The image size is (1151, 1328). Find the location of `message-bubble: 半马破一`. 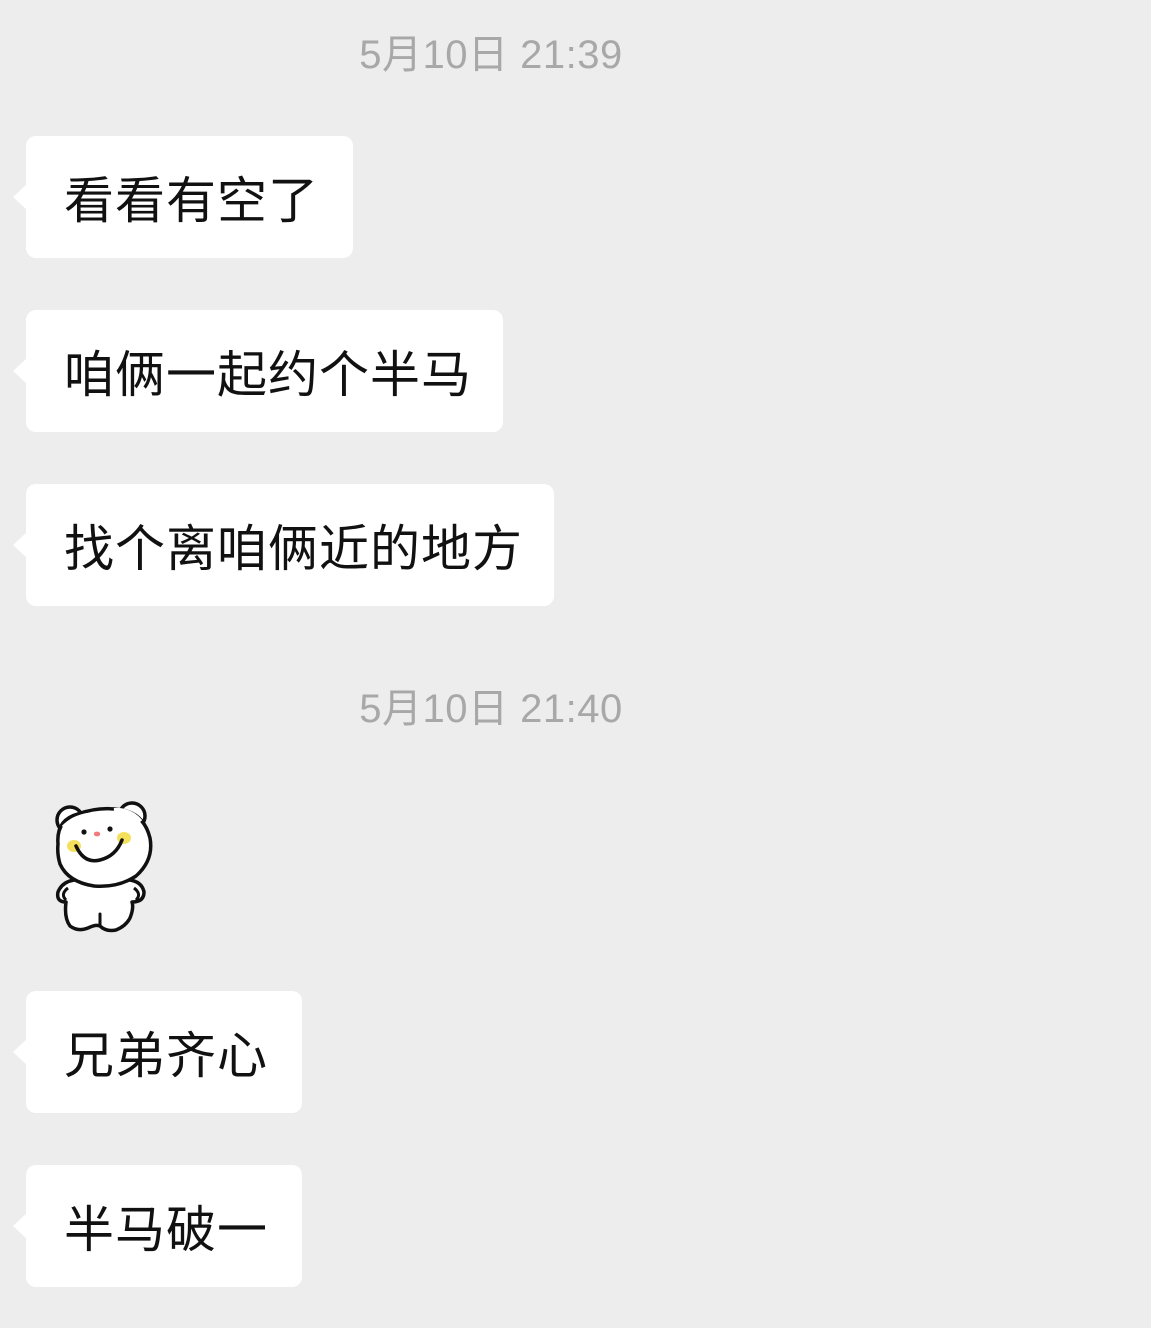

message-bubble: 半马破一 is located at coordinates (157, 1226).